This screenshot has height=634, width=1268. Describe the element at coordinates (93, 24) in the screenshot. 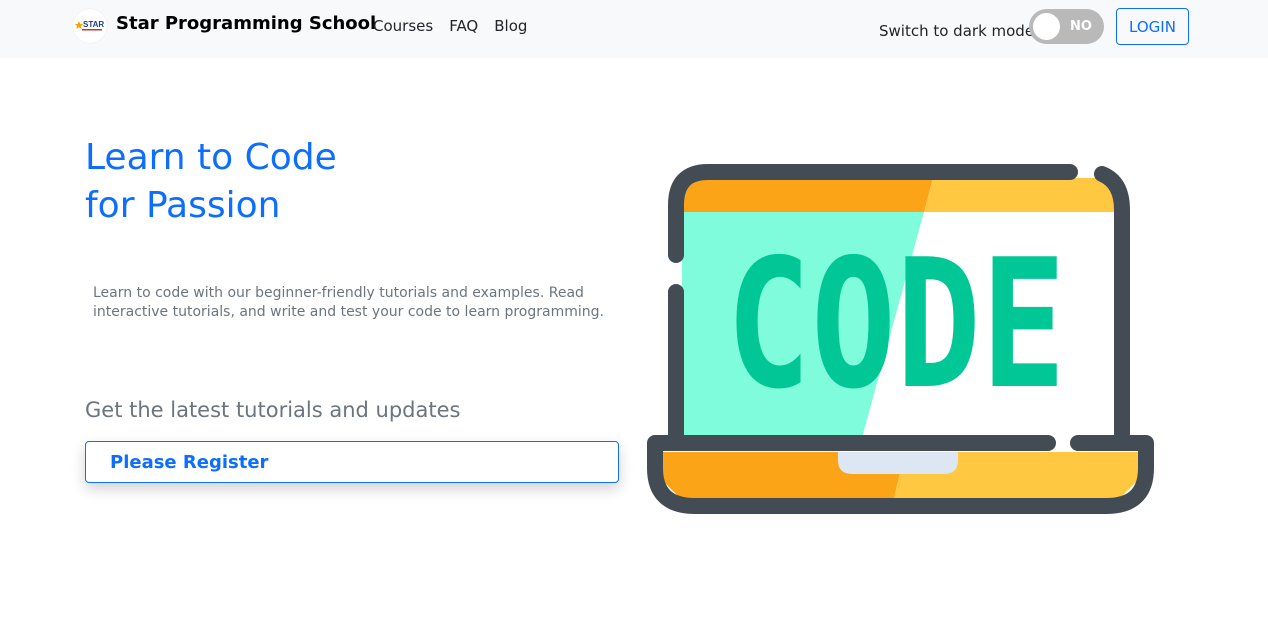

I see `logo-text: STAR` at that location.